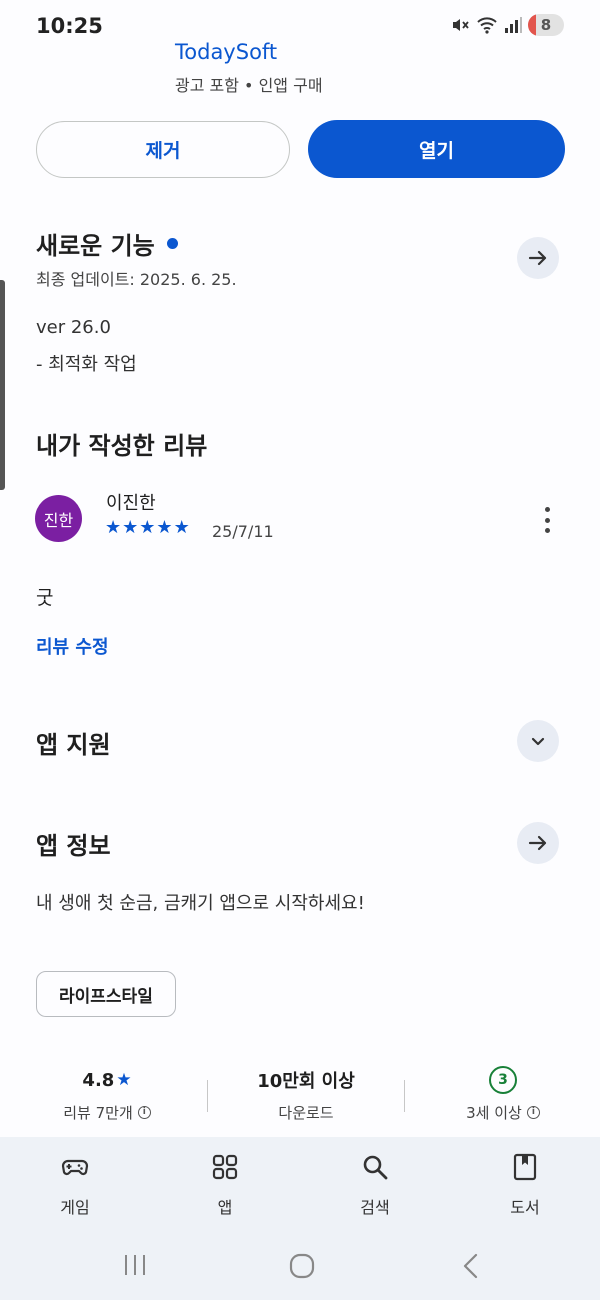  I want to click on edge-panel-handle, so click(2, 385).